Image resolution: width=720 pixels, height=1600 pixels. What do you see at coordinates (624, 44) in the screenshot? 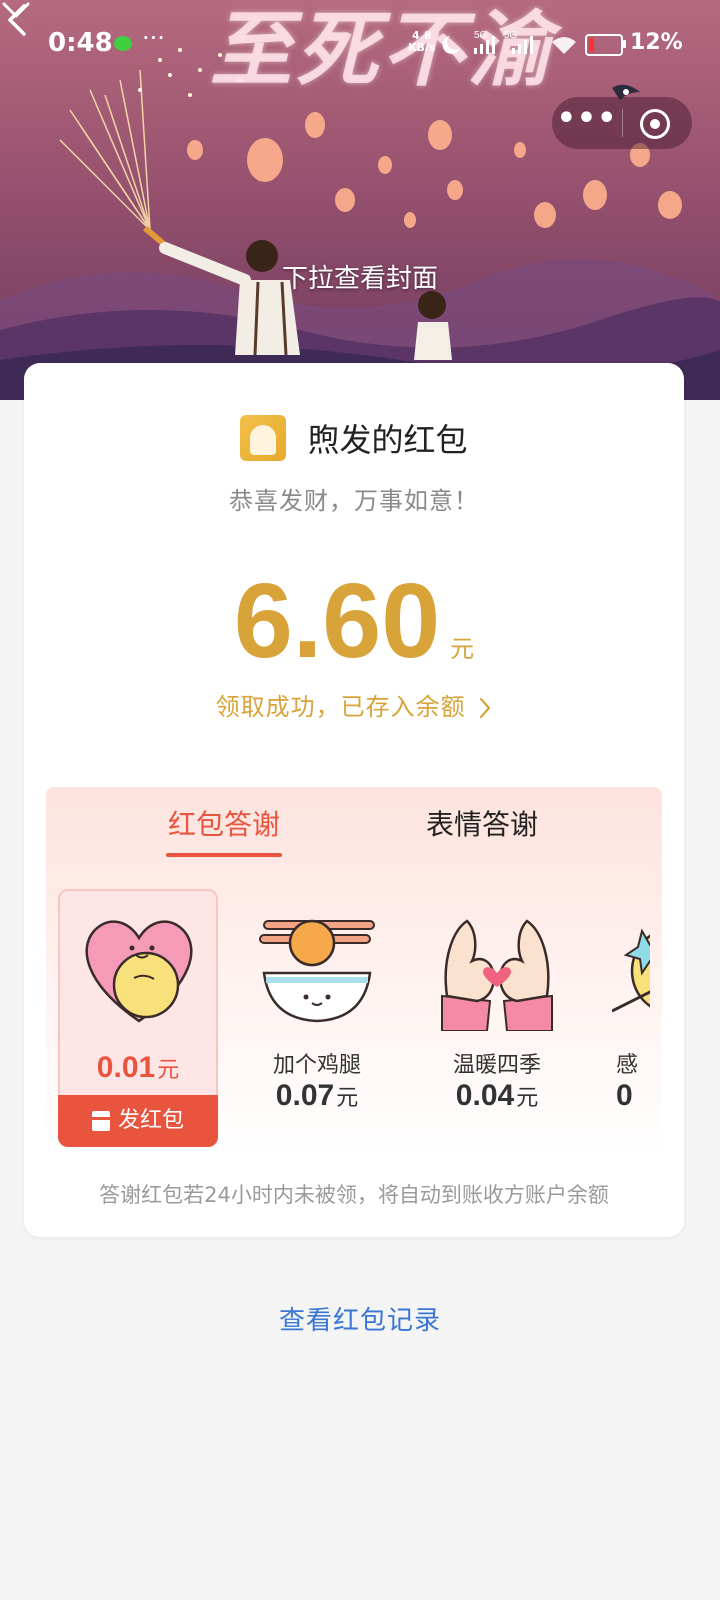
I see `battery-tip` at bounding box center [624, 44].